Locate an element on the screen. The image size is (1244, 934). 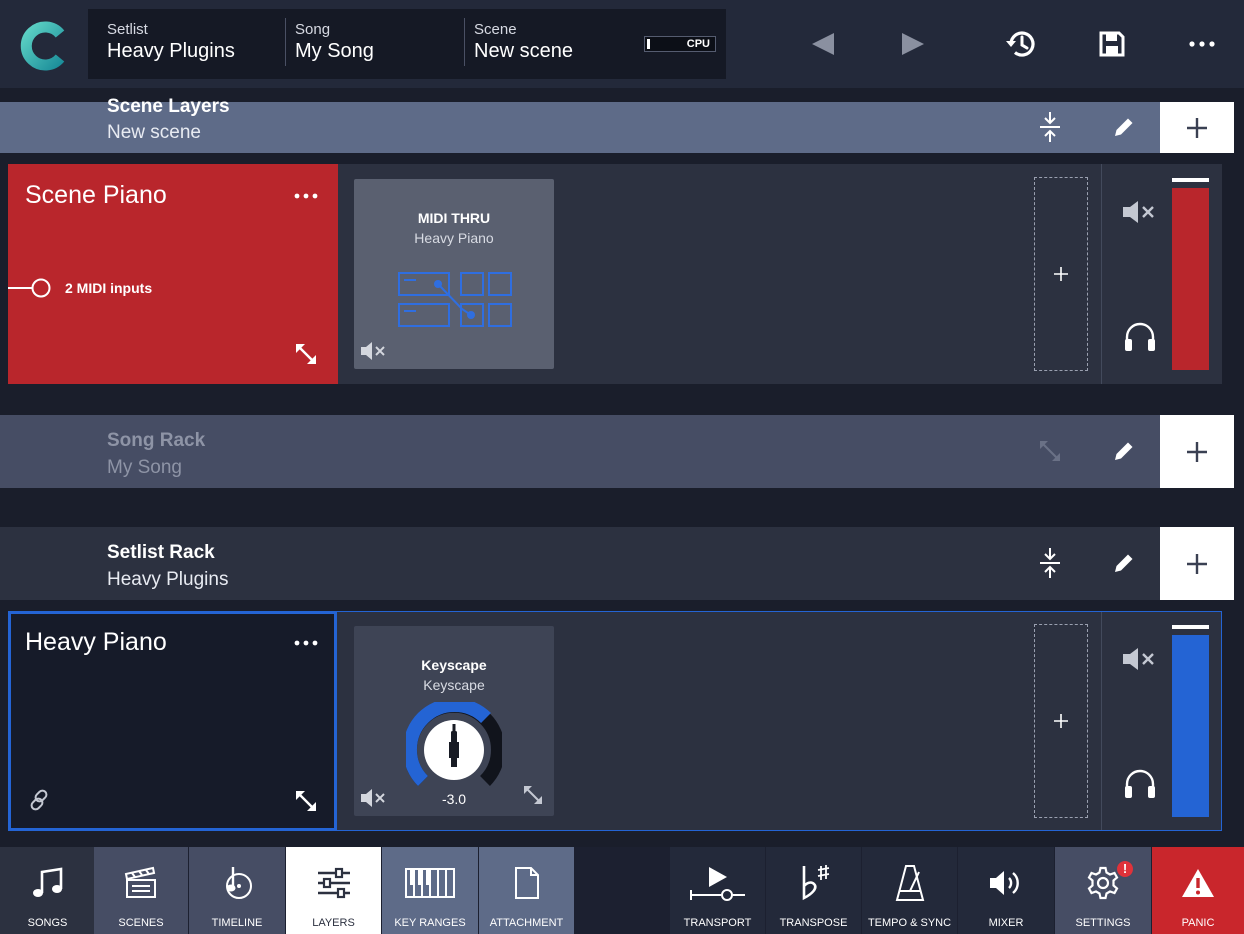
history-button is located at coordinates (1021, 44).